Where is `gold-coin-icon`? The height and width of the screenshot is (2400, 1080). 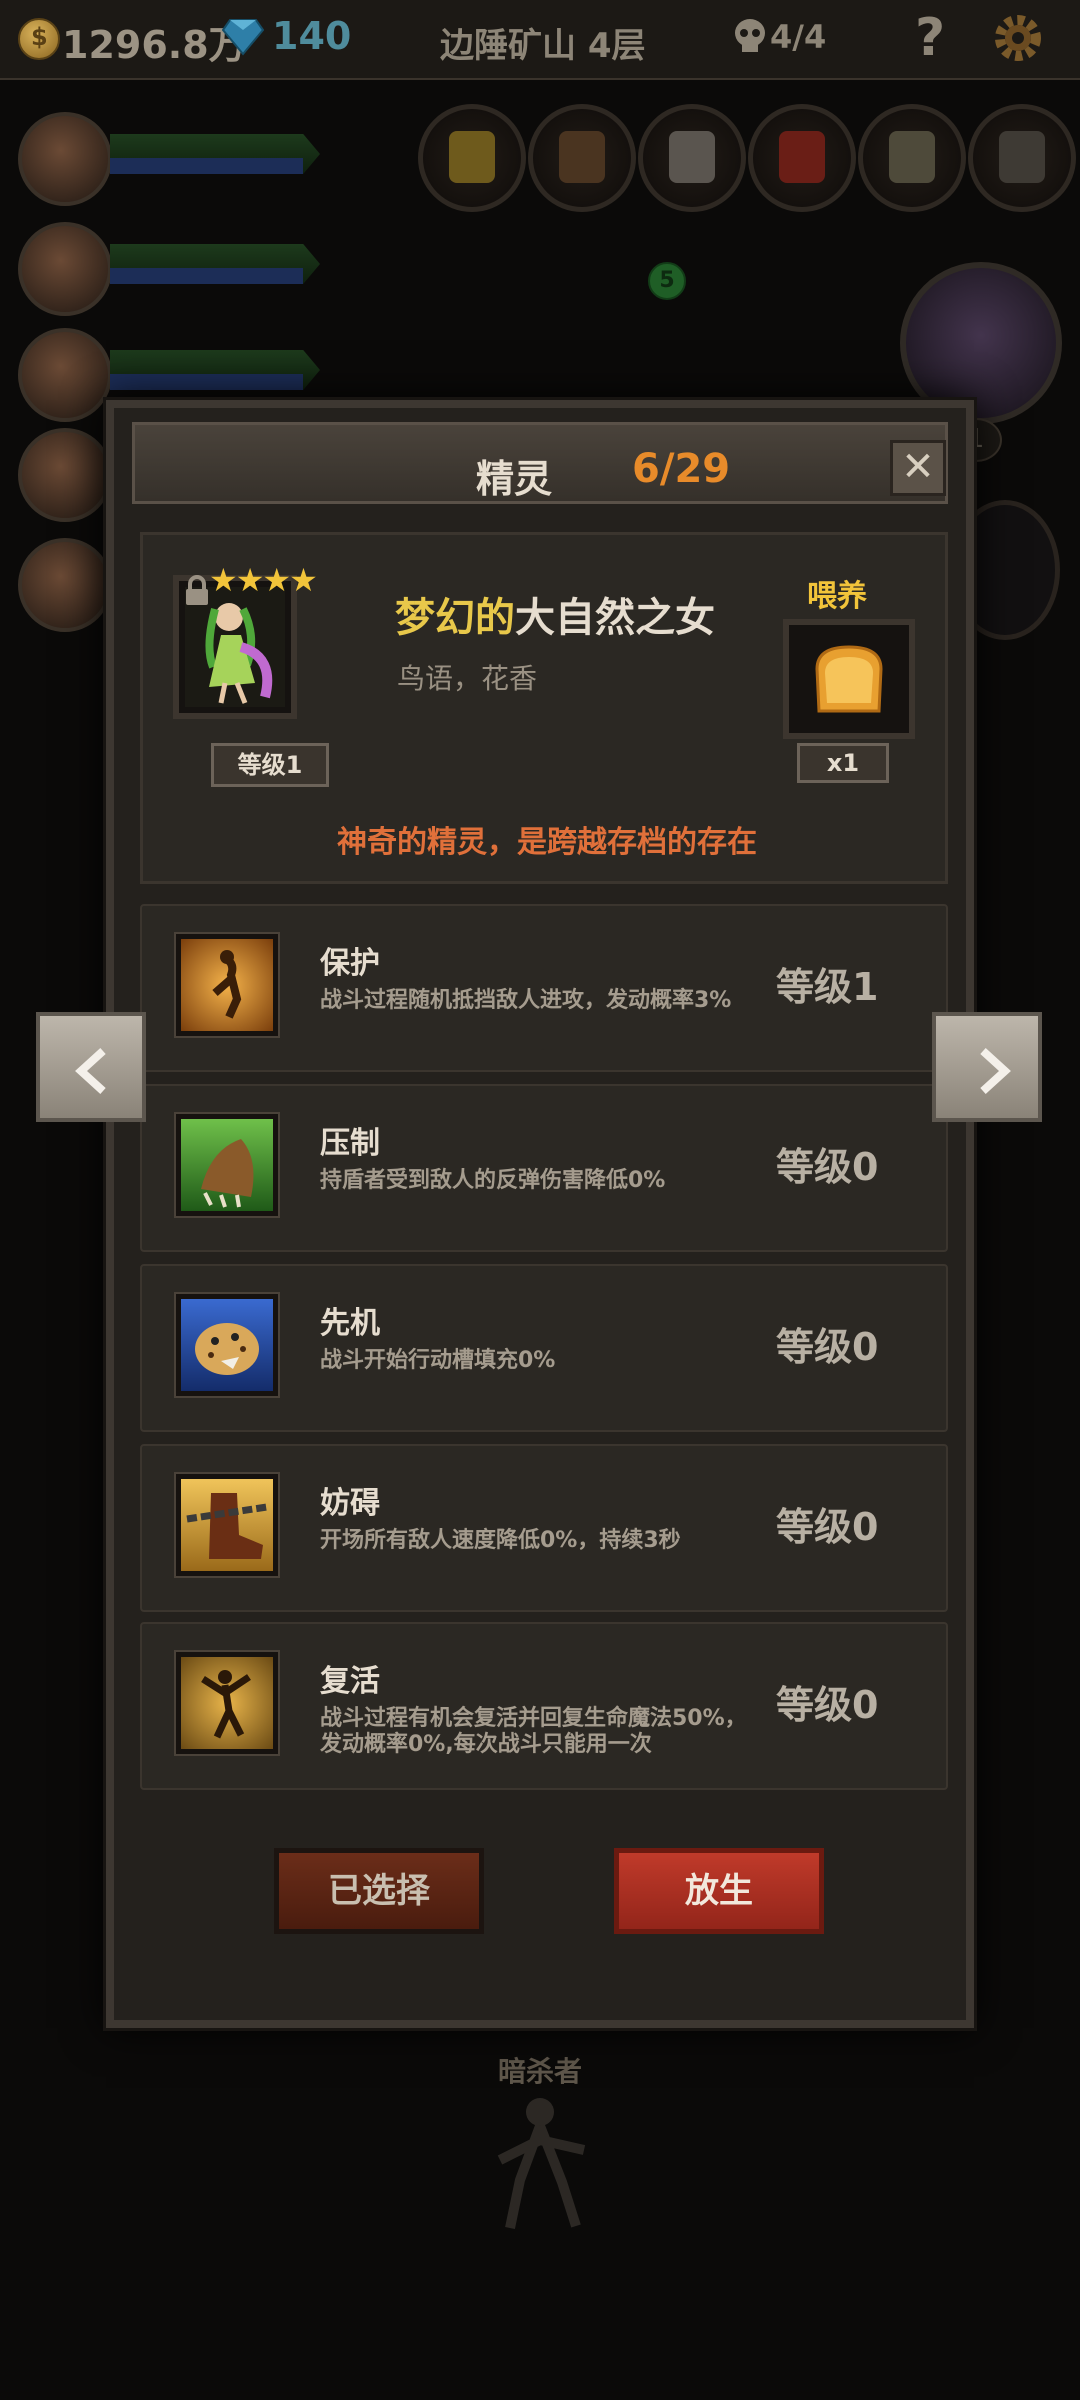
gold-coin-icon is located at coordinates (39, 39).